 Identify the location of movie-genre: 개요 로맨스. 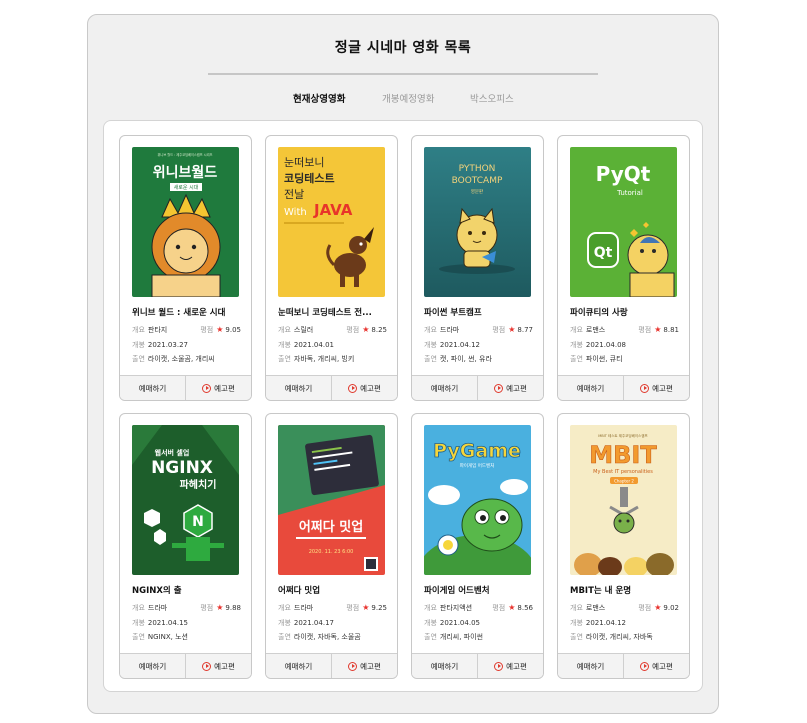
(587, 330).